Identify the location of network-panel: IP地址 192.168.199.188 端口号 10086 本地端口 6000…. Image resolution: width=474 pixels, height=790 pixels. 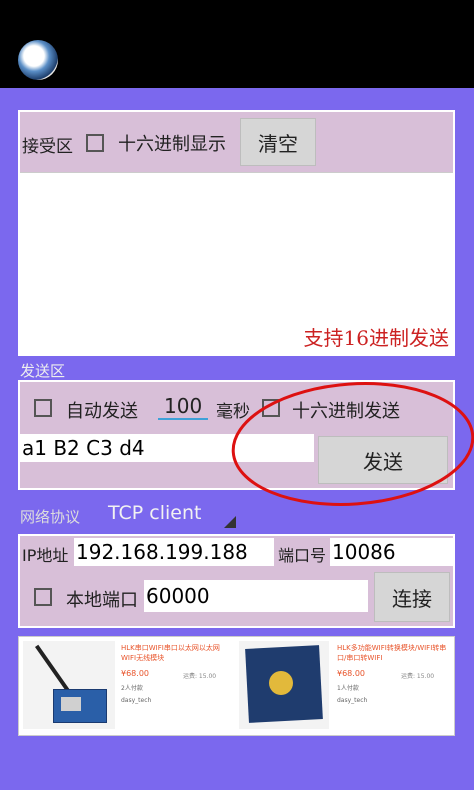
(236, 581).